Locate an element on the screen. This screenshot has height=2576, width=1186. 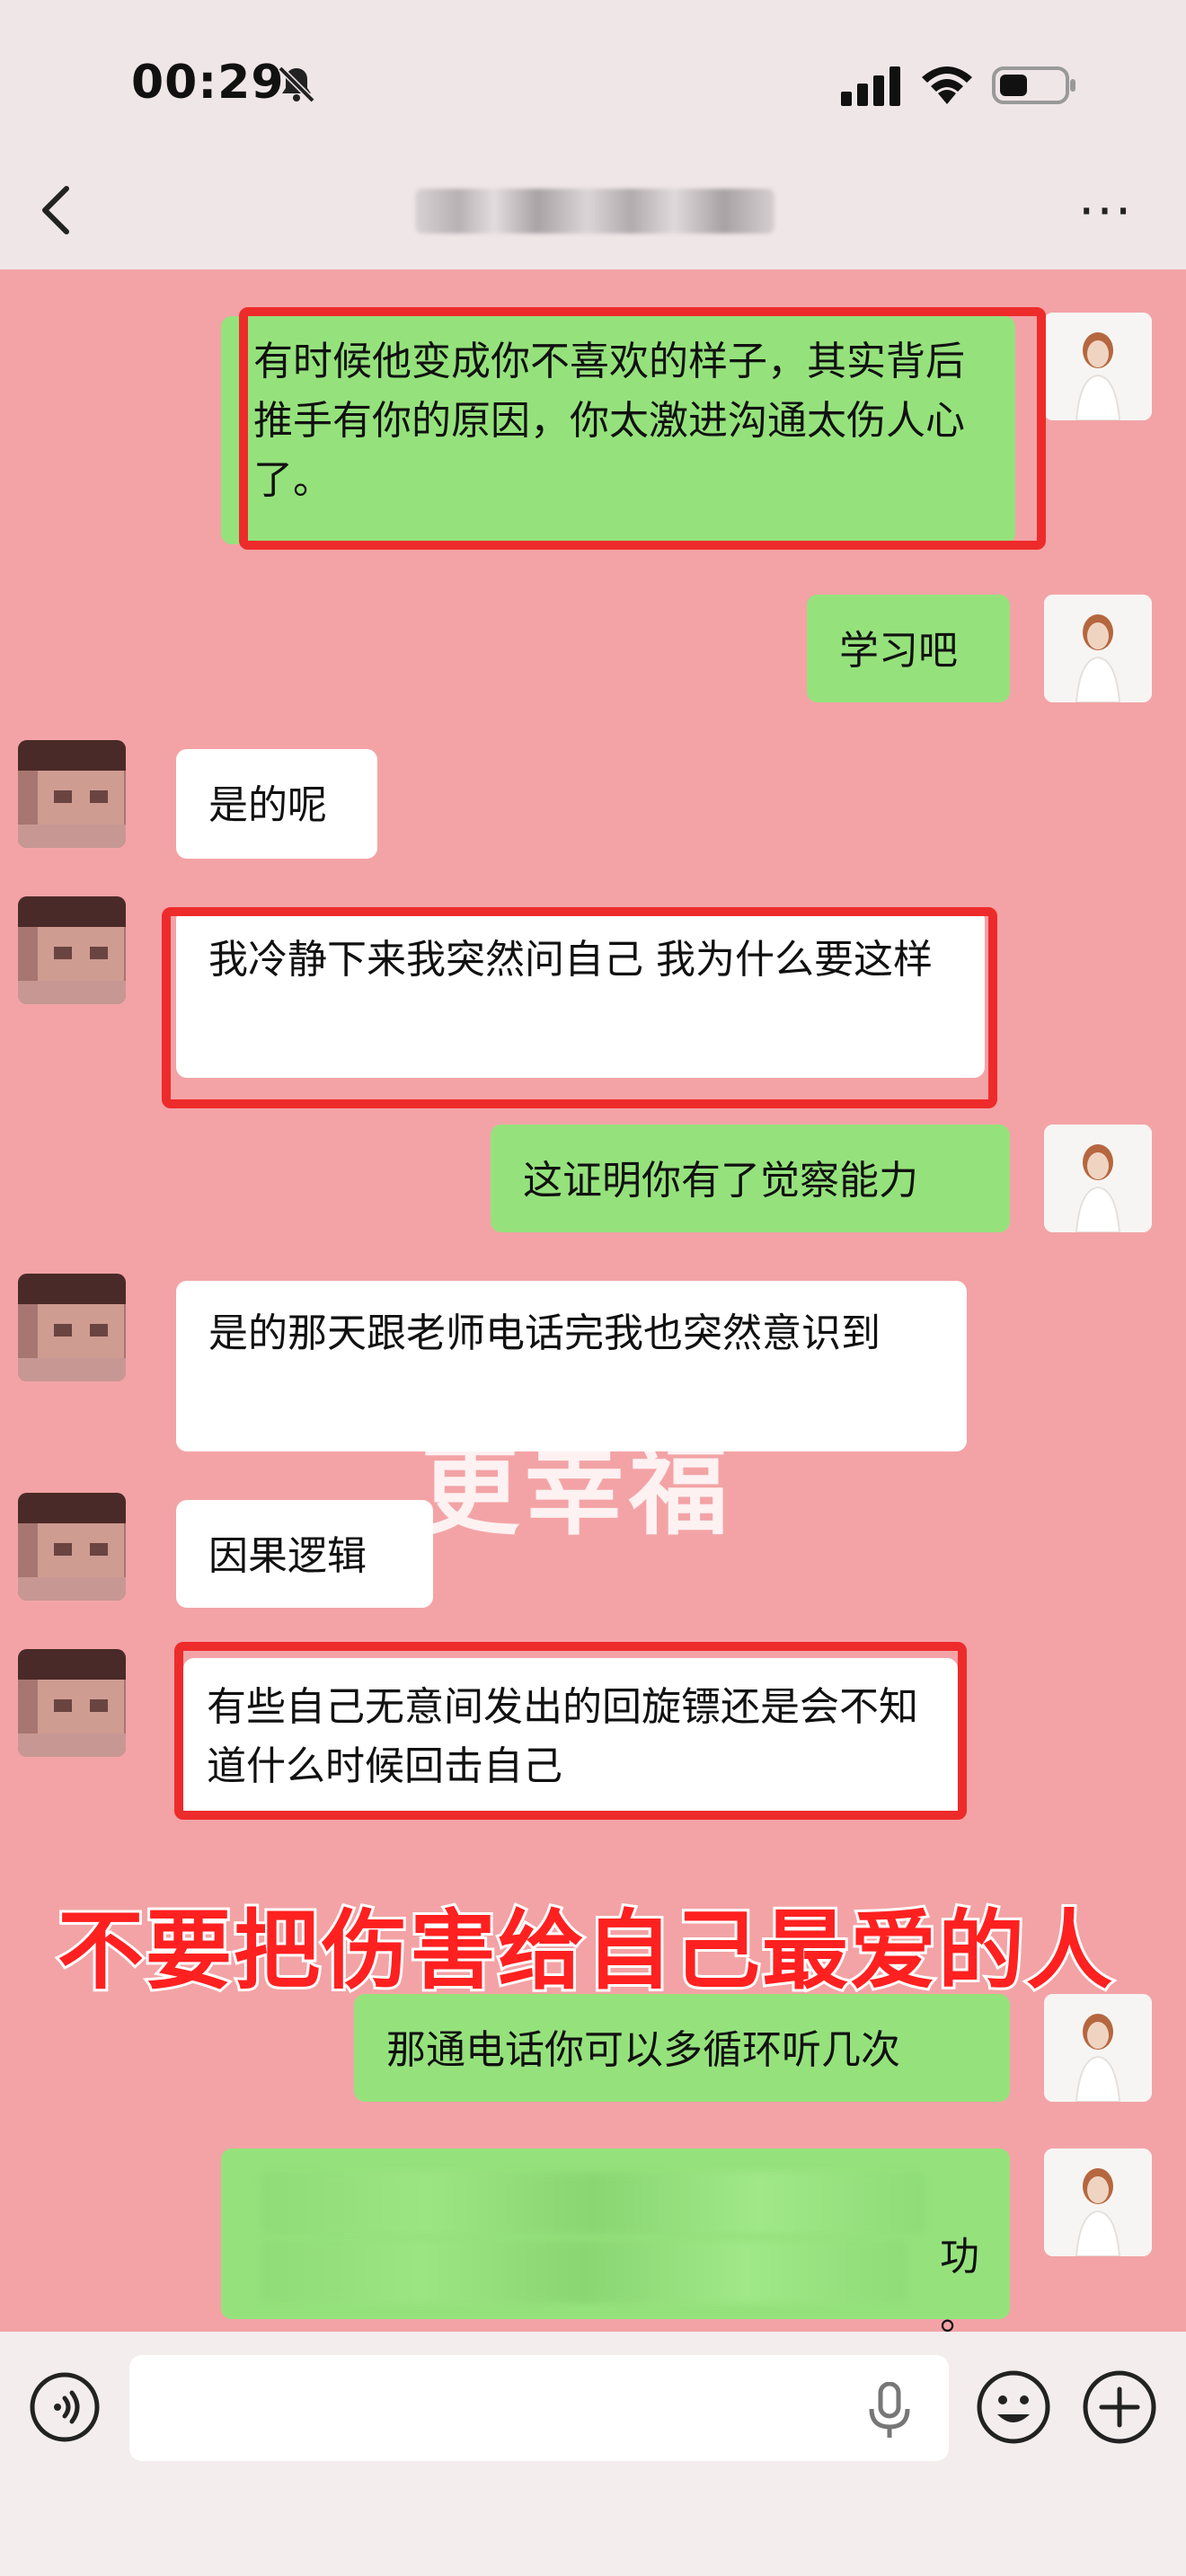
status-time: 00:29 is located at coordinates (208, 83).